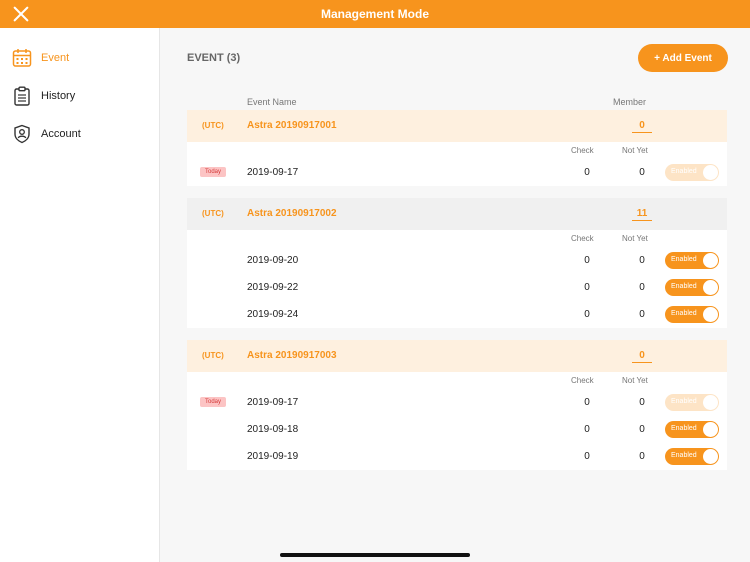 This screenshot has height=562, width=750. What do you see at coordinates (292, 125) in the screenshot?
I see `event-name-link: Astra 20190917001` at bounding box center [292, 125].